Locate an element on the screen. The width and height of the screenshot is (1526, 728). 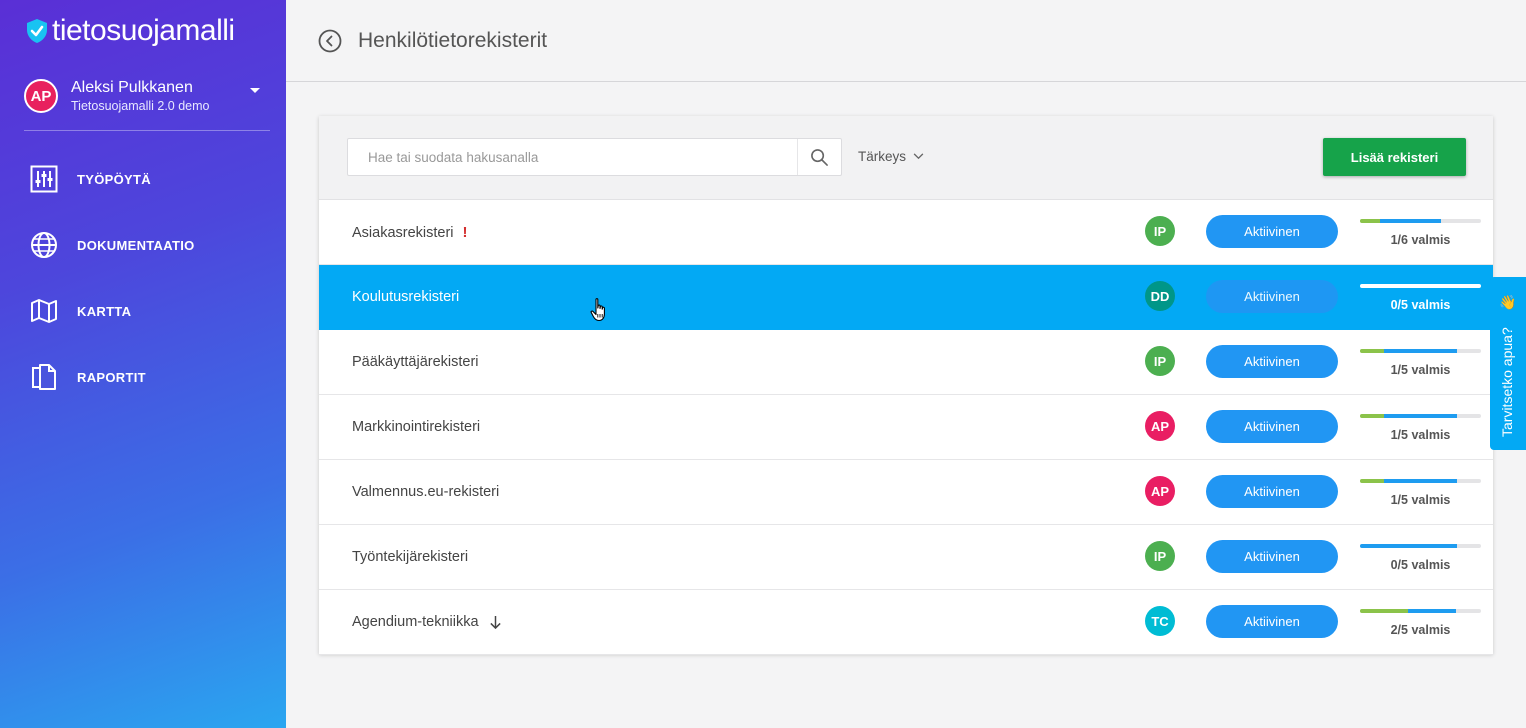
logo: tietosuojamalli is located at coordinates (130, 31).